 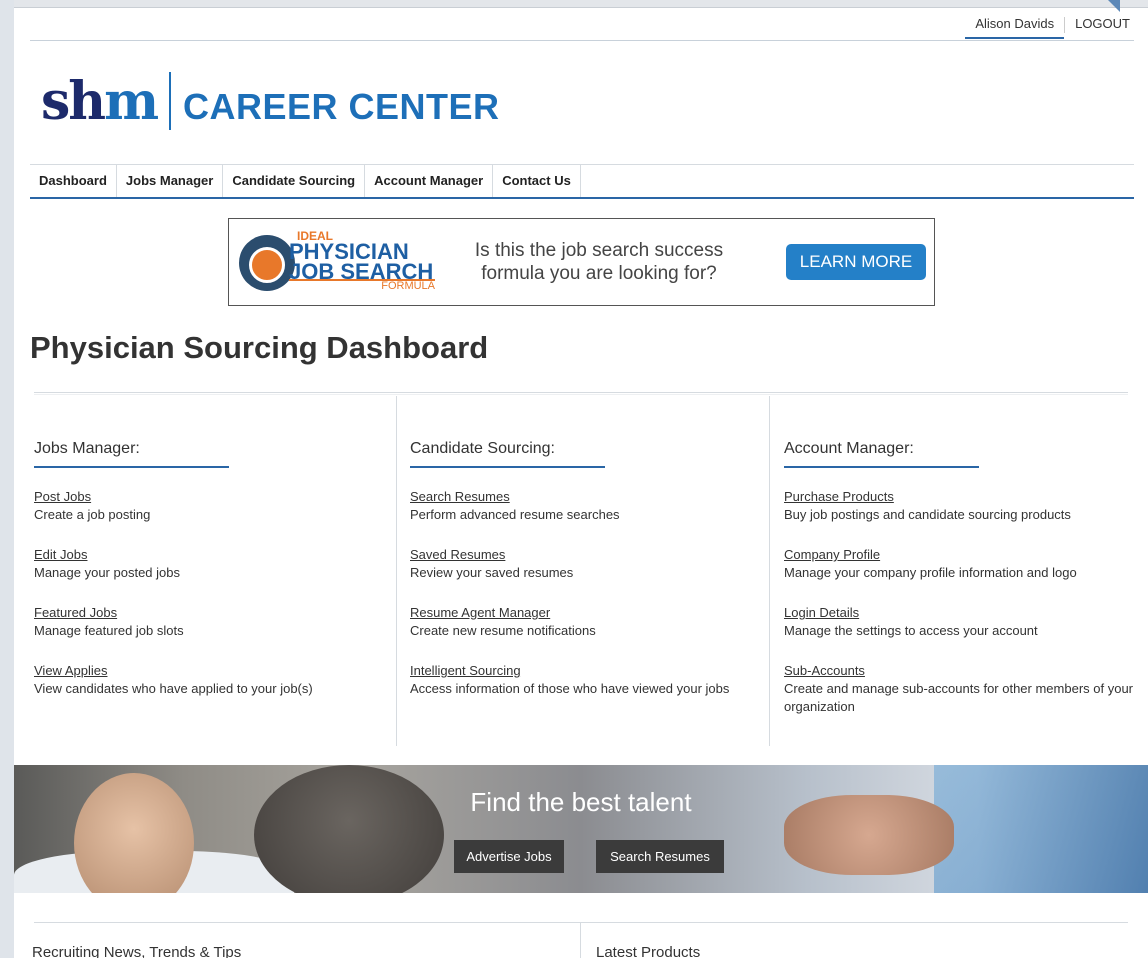 I want to click on logout-link: LOGOUT, so click(x=1099, y=23).